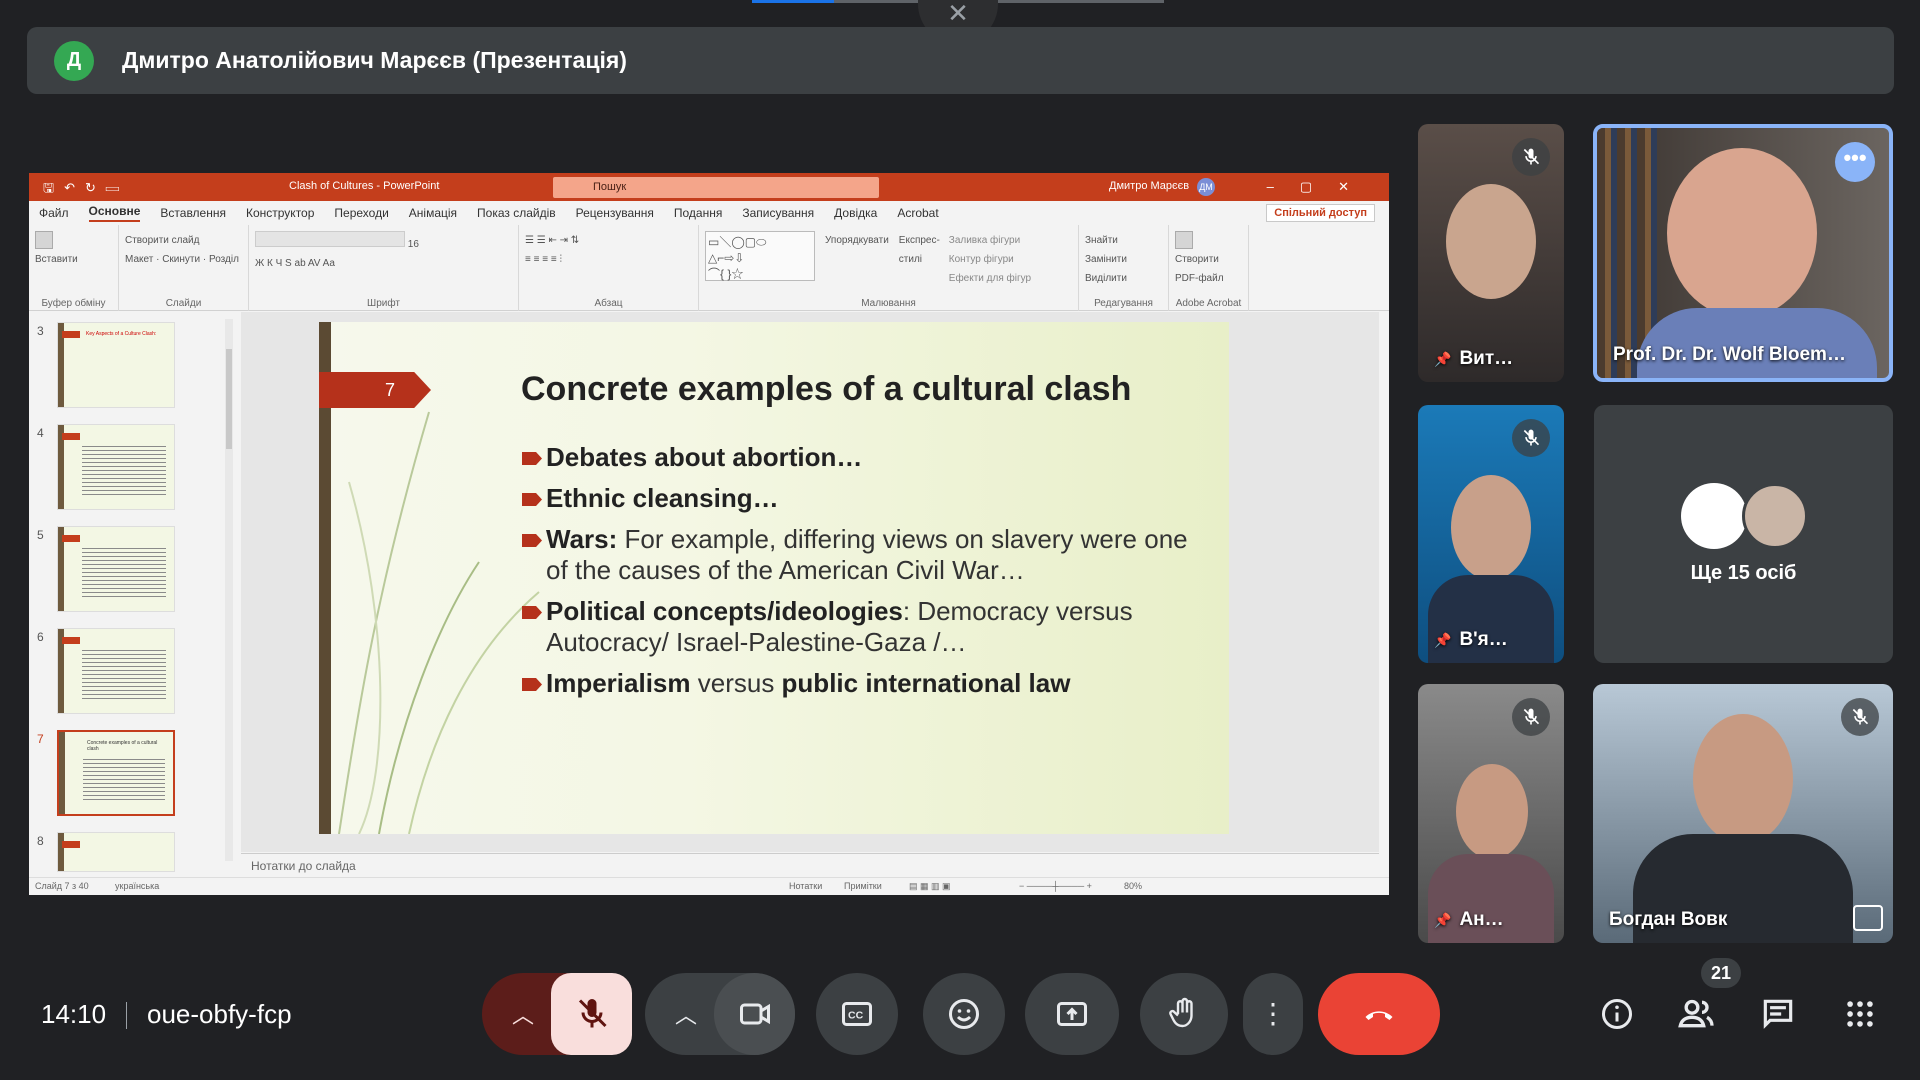 This screenshot has height=1080, width=1920. I want to click on thumbnail-number: 8, so click(40, 841).